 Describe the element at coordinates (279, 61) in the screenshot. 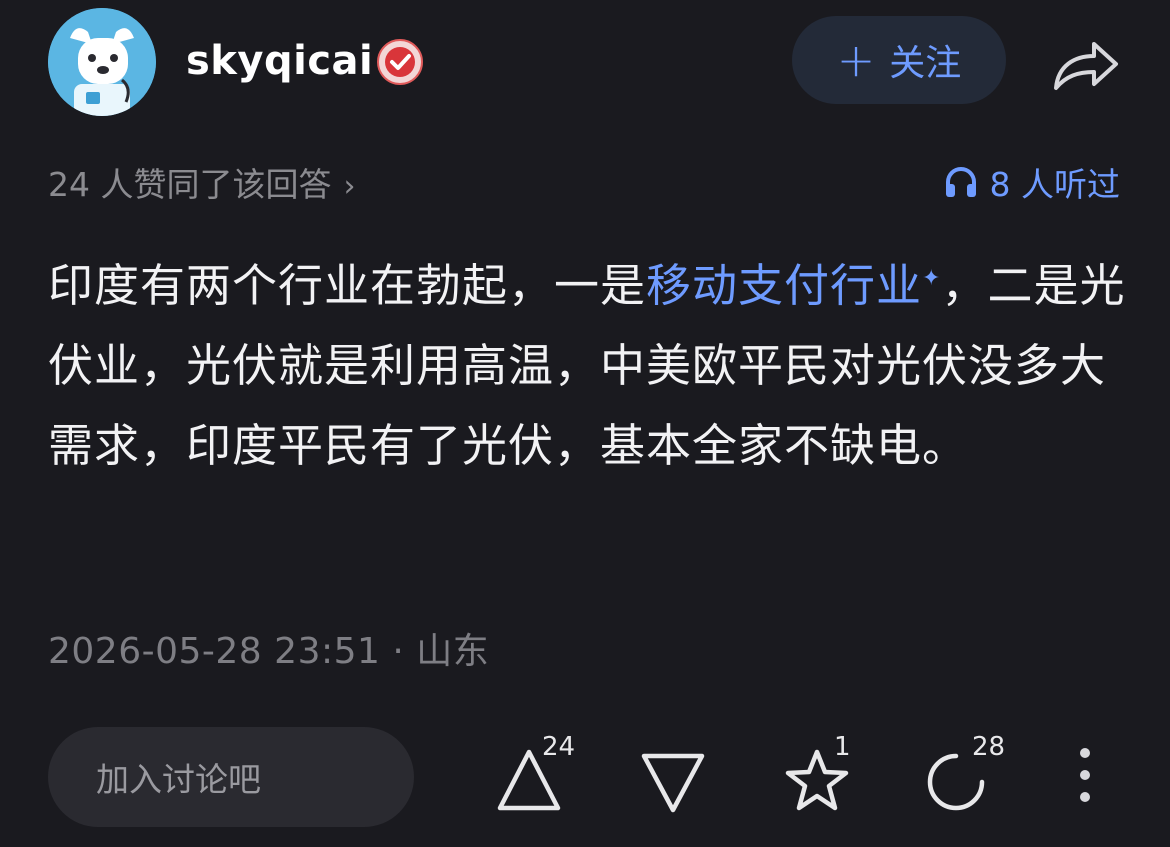

I see `author-username: skyqicai` at that location.